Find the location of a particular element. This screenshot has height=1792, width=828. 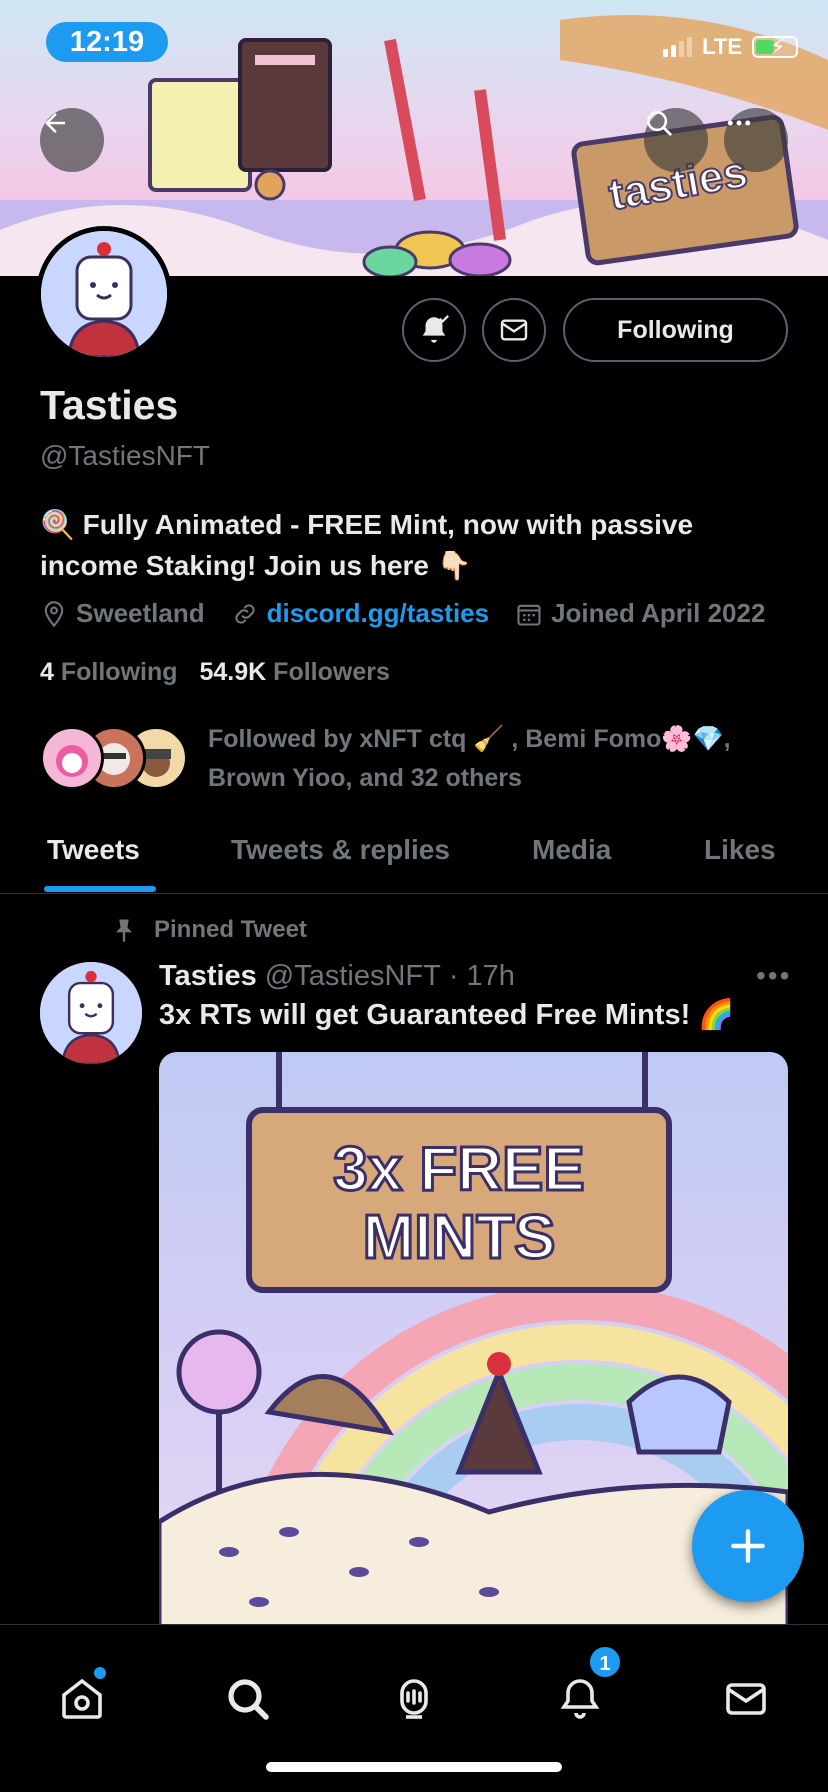

message-button is located at coordinates (514, 330).